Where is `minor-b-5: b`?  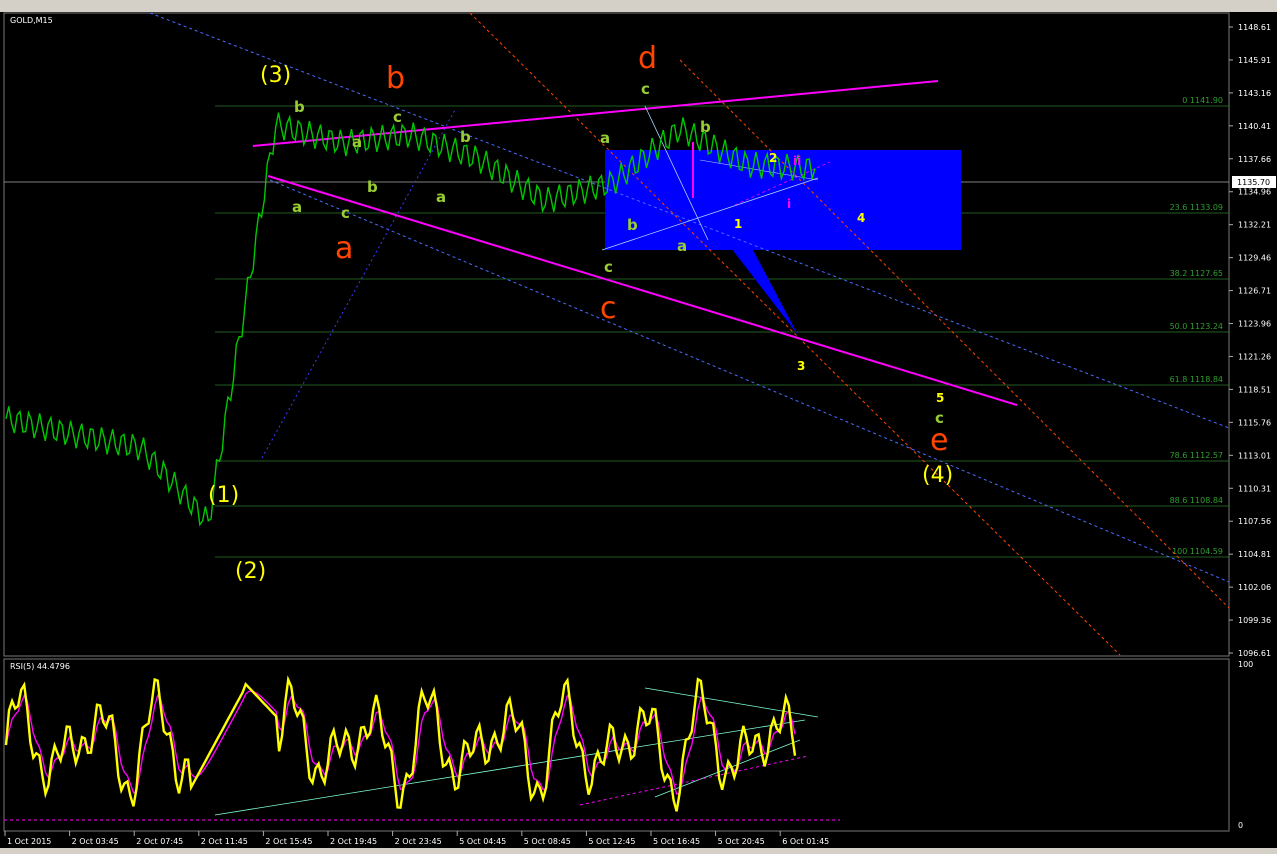
minor-b-5: b is located at coordinates (632, 225).